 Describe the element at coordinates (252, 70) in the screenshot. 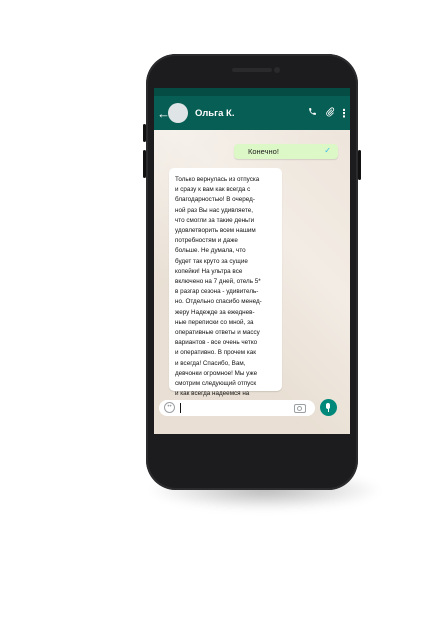

I see `earpiece` at that location.